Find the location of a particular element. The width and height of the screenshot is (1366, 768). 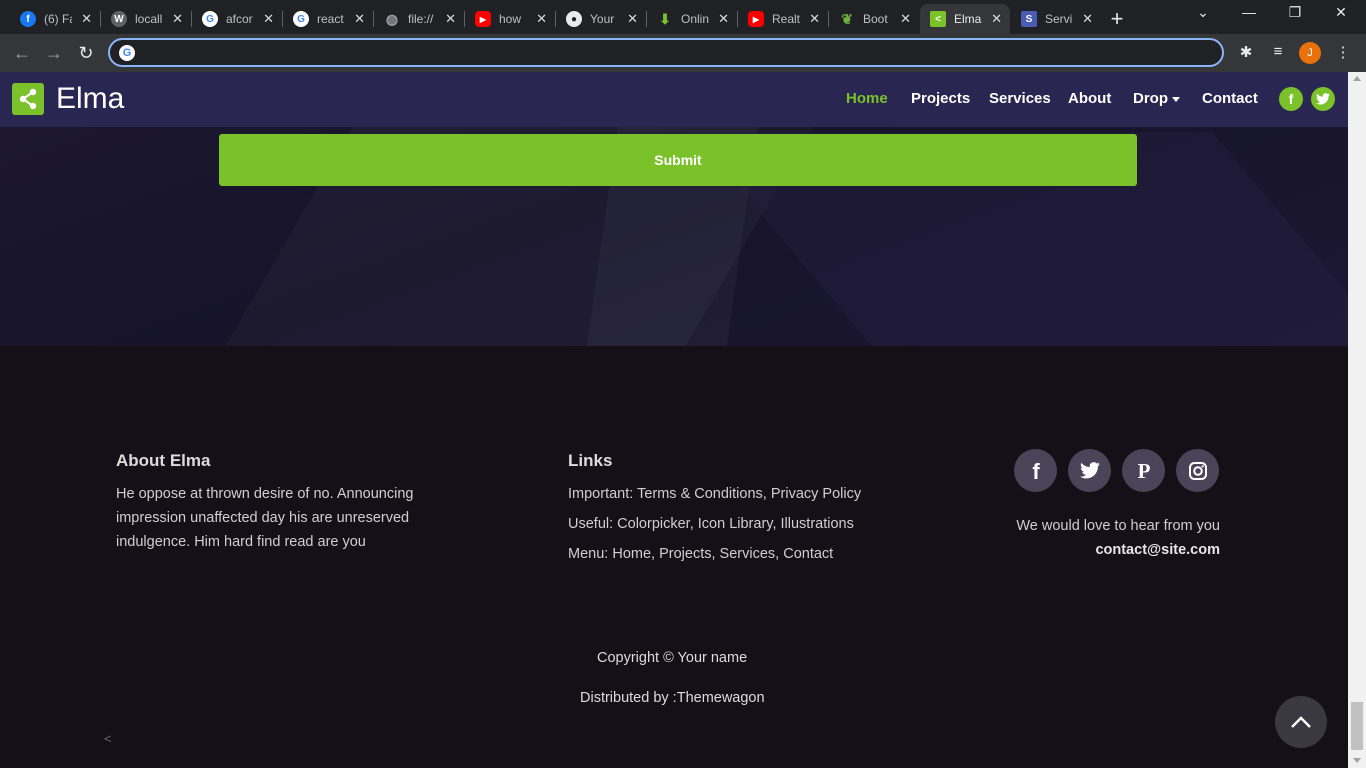

browser-tab: Wlocall ✕ is located at coordinates (146, 19).